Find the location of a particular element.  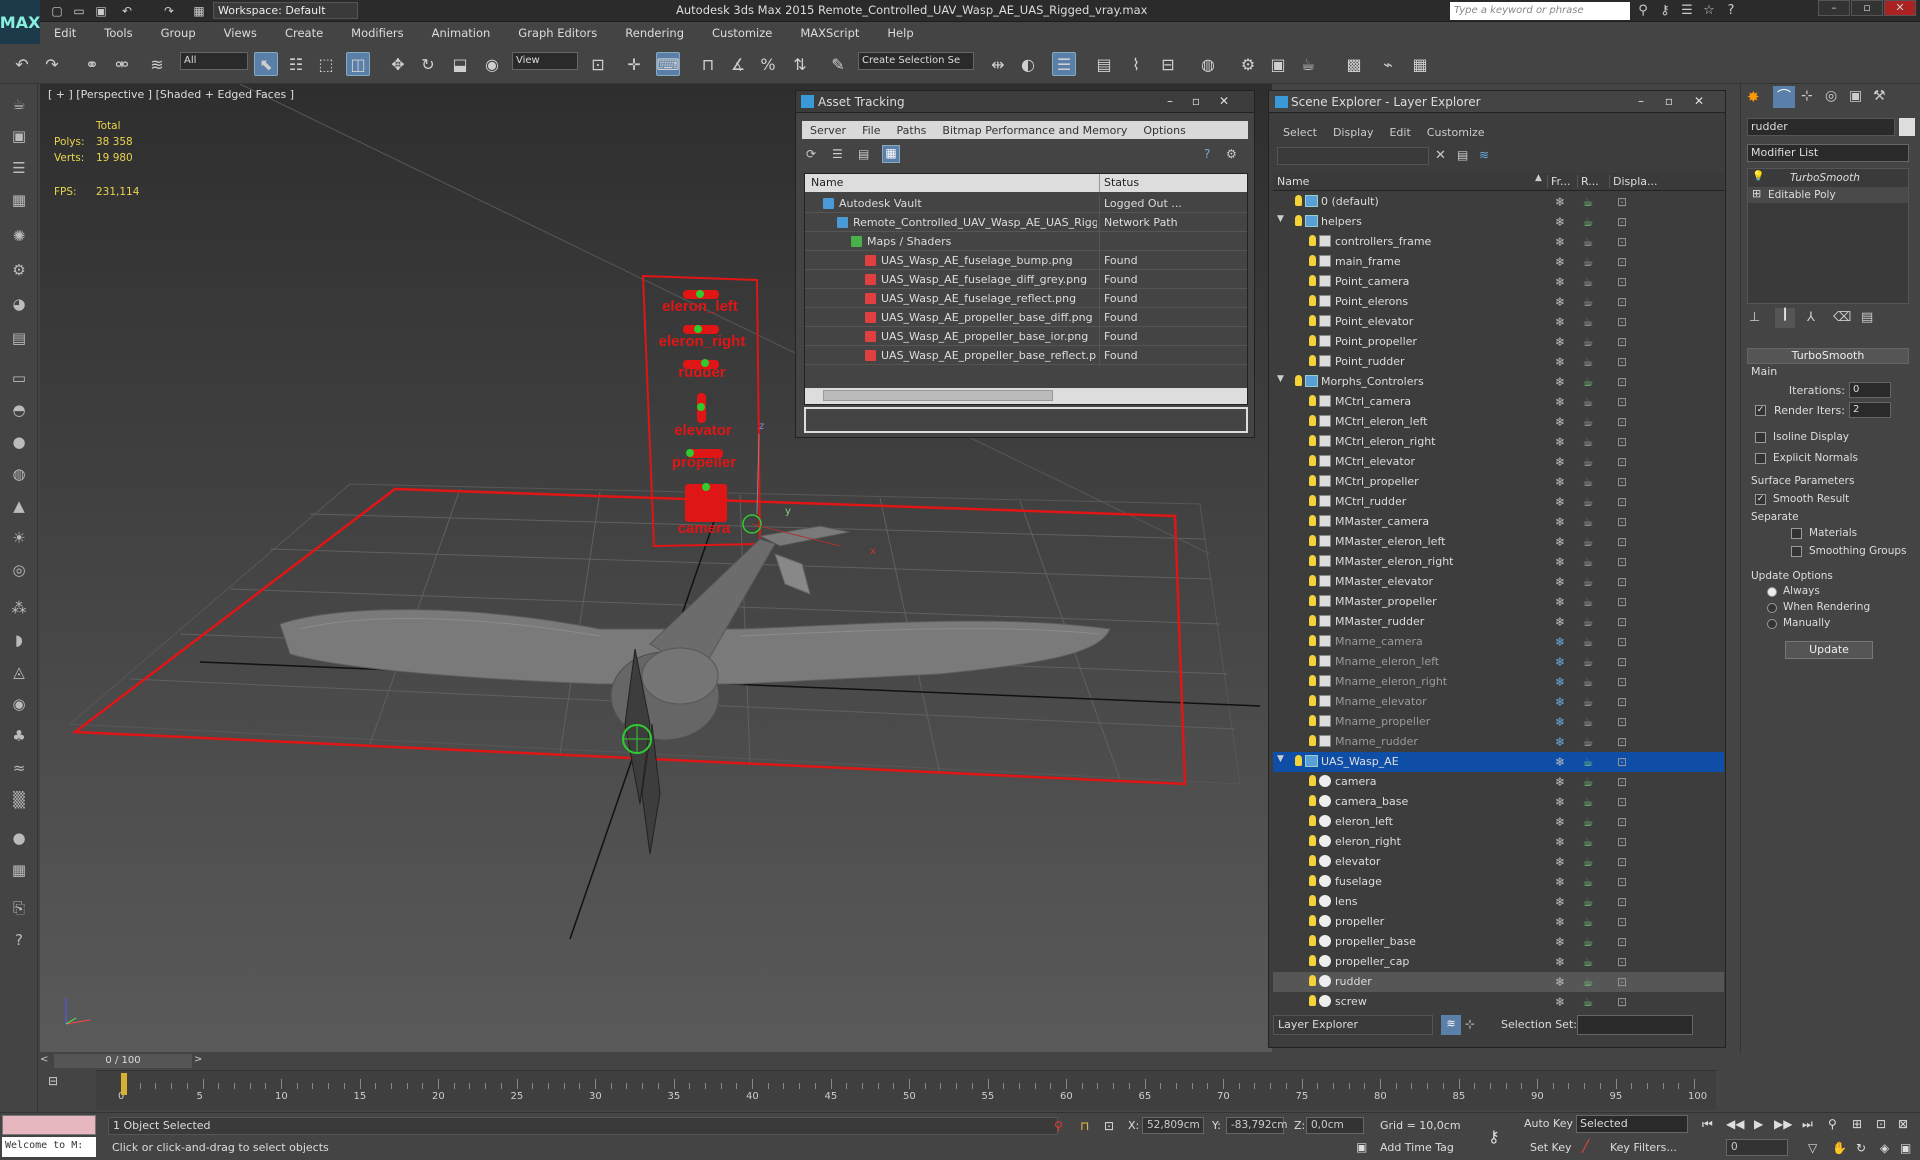

turbosmooth-rollout-header: TurboSmooth is located at coordinates (1828, 356).